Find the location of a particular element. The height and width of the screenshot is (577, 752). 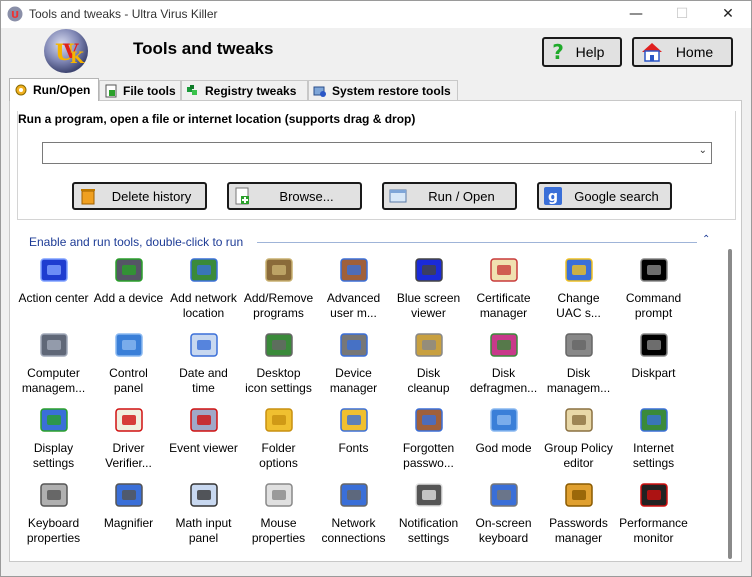

globe-icon is located at coordinates (653, 420).